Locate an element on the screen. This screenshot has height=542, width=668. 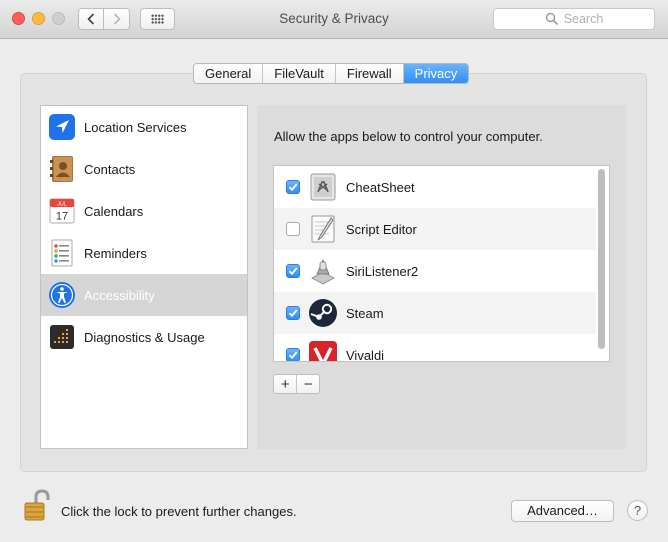
back-button is located at coordinates (91, 19).